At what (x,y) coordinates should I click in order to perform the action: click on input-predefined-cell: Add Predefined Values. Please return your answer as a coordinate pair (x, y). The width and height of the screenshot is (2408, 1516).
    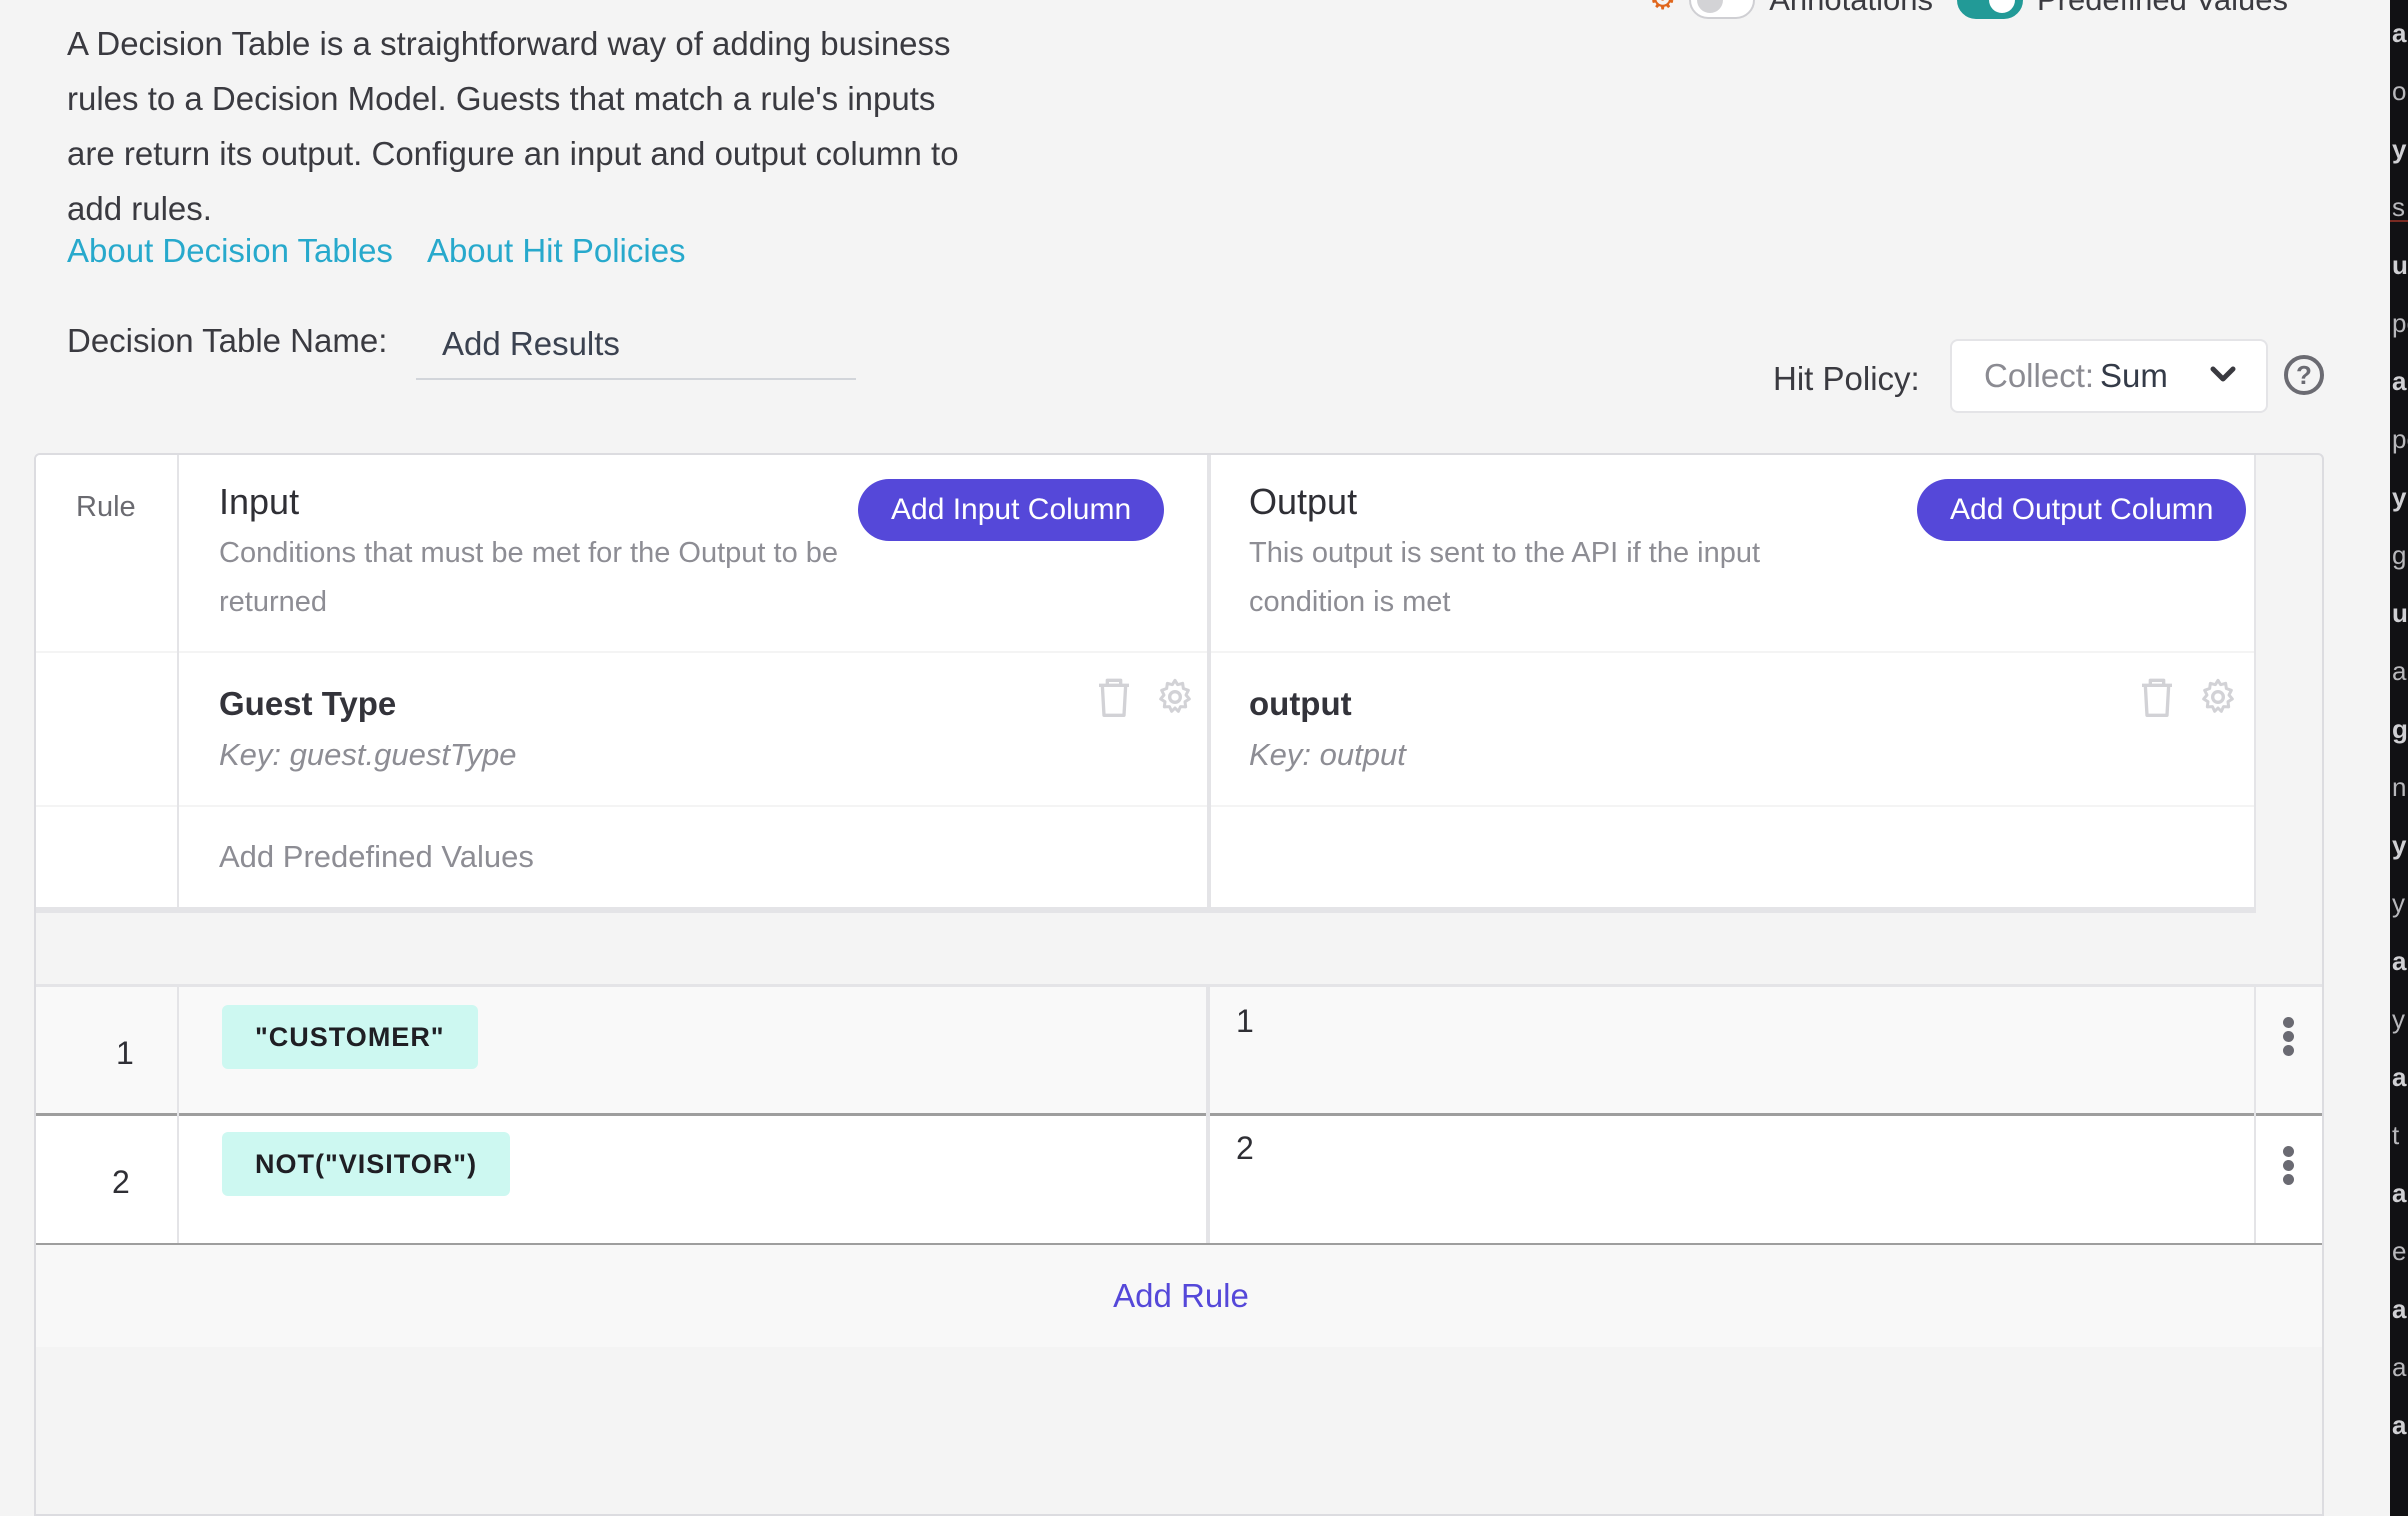
    Looking at the image, I should click on (693, 857).